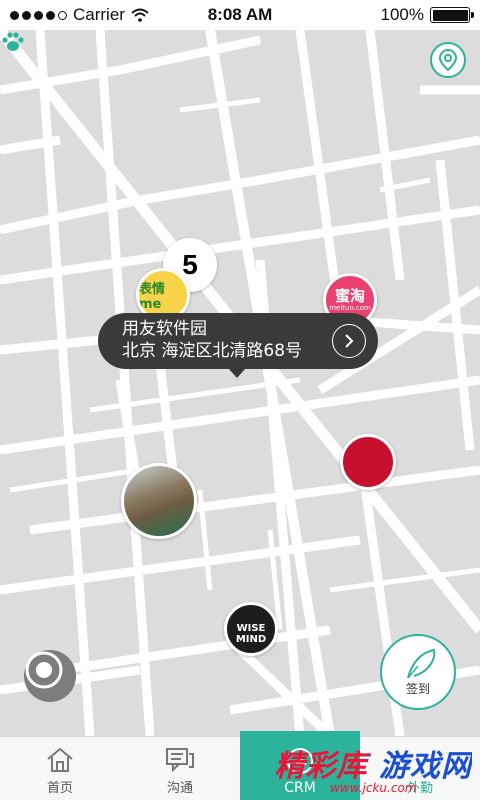  I want to click on status-right: 100%, so click(427, 15).